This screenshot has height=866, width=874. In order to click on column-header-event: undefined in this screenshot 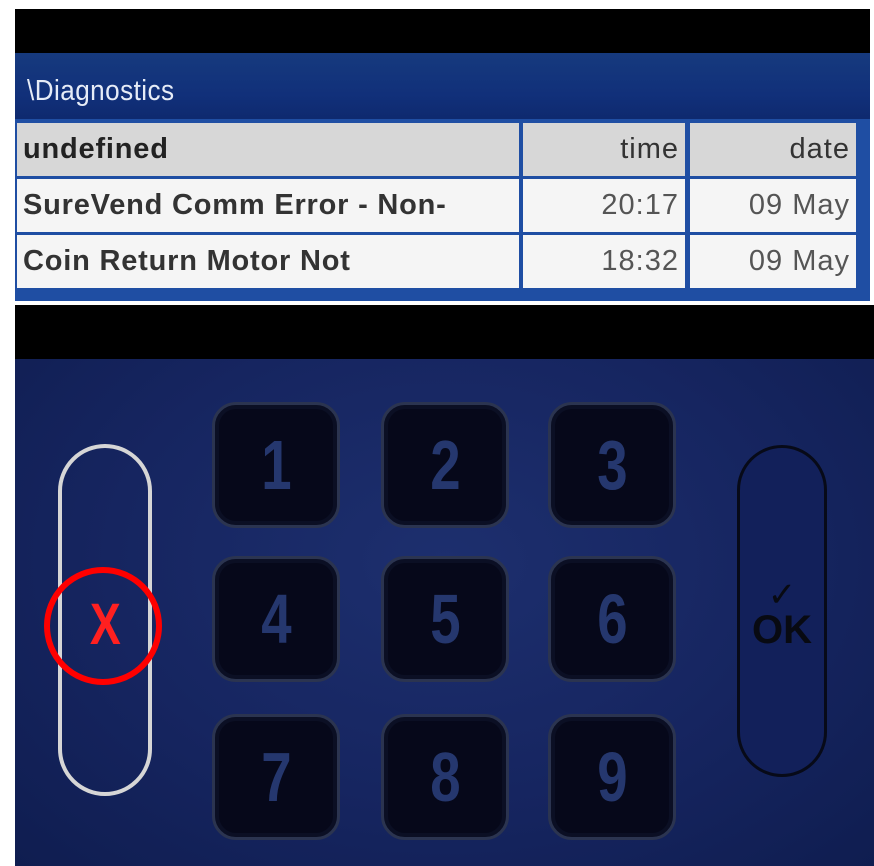, I will do `click(268, 149)`.